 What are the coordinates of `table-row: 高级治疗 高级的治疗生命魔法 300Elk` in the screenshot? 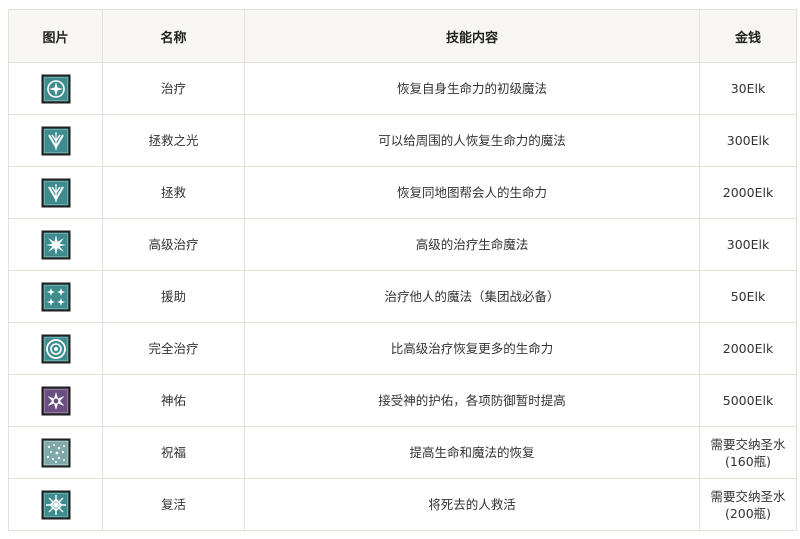 It's located at (402, 244).